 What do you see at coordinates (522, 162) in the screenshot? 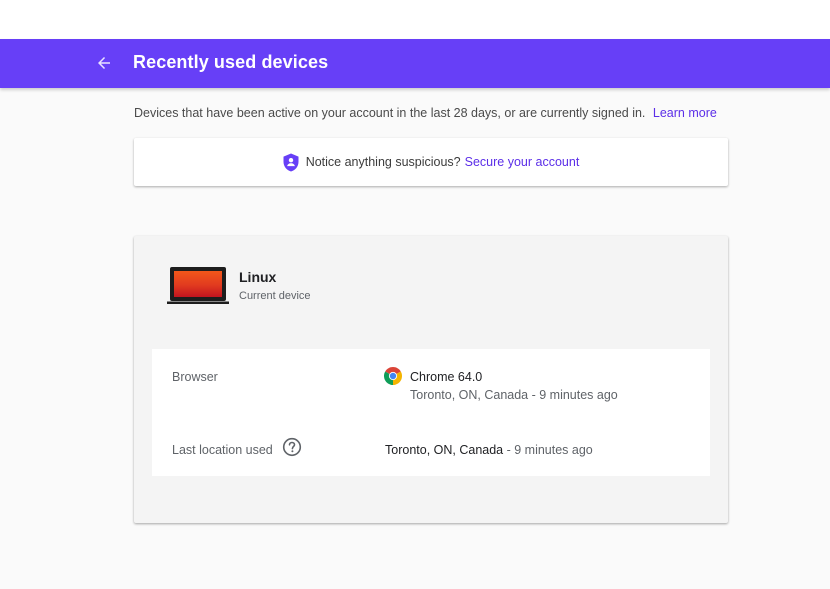
I see `secure-account-link: Secure your account` at bounding box center [522, 162].